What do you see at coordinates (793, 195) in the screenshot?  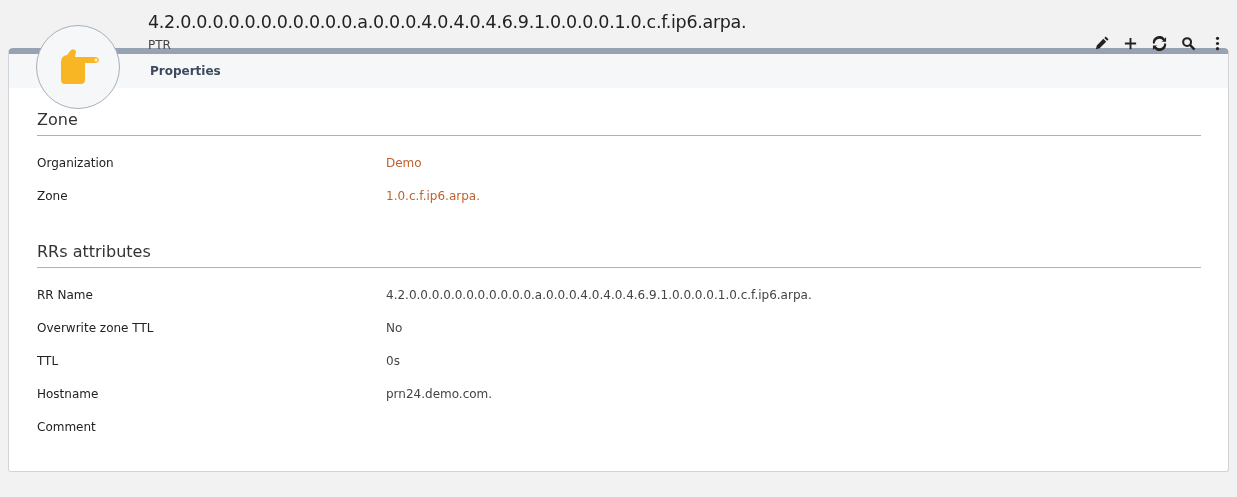 I see `field-link: 1.0.c.f.ip6.arpa.` at bounding box center [793, 195].